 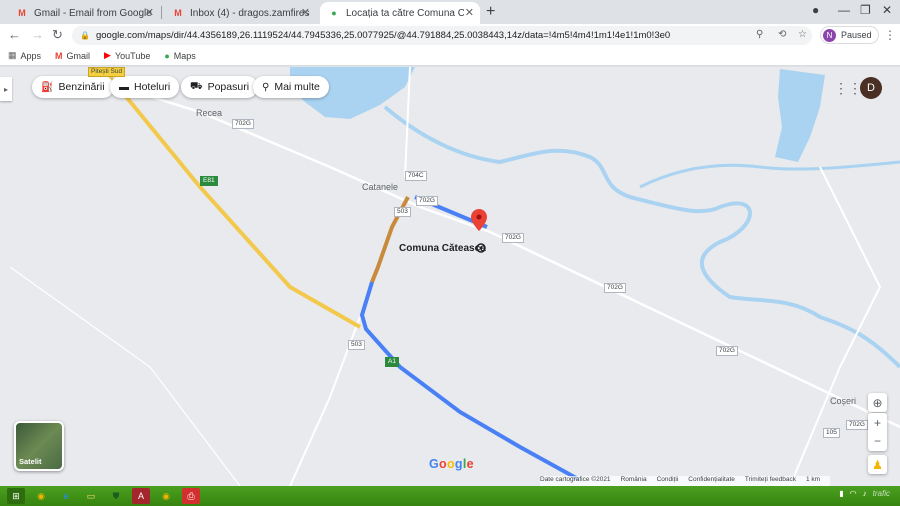 I want to click on tab-gmail: M Gmail - Email from Google ✕, so click(x=84, y=13).